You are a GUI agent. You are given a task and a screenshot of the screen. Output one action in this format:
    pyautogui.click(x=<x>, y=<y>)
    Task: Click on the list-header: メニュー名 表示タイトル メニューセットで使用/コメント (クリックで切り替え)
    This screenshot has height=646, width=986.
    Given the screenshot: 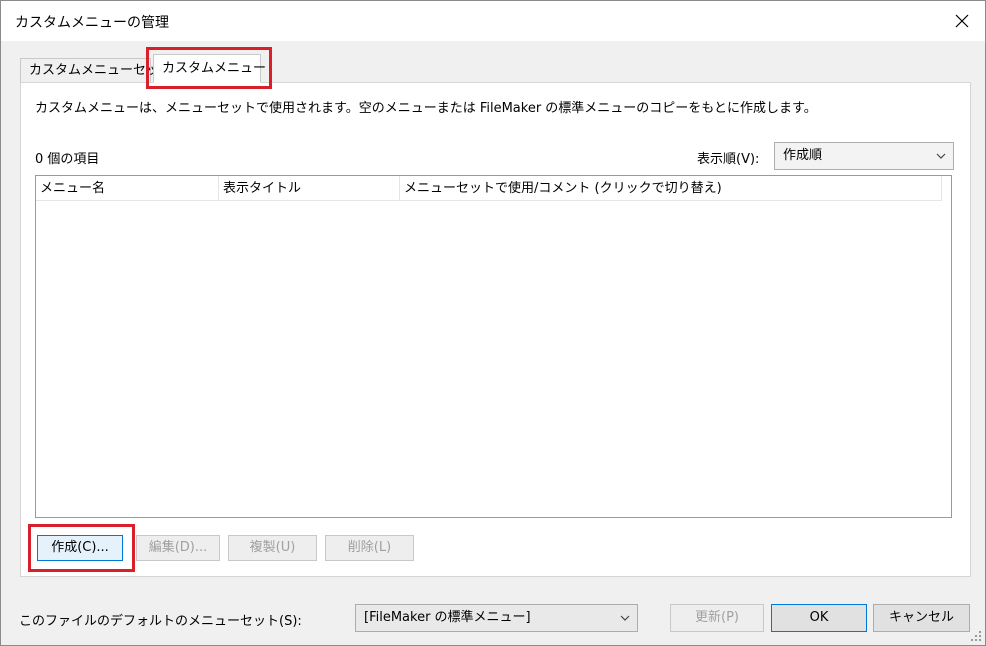 What is the action you would take?
    pyautogui.click(x=489, y=188)
    